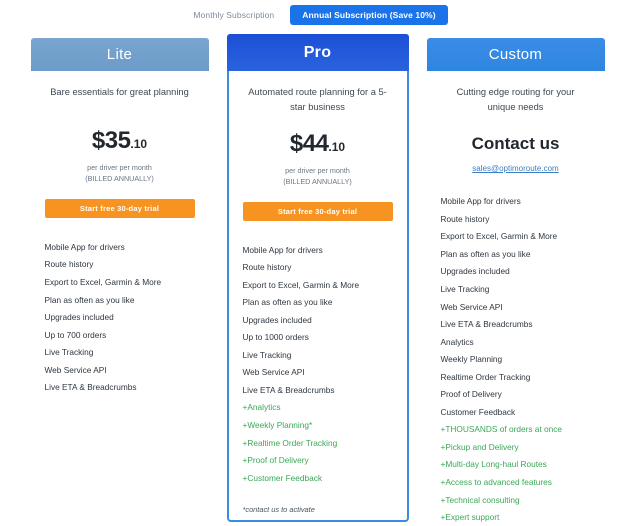  What do you see at coordinates (120, 208) in the screenshot?
I see `start-trial-button-lite: Start free 30-day trial` at bounding box center [120, 208].